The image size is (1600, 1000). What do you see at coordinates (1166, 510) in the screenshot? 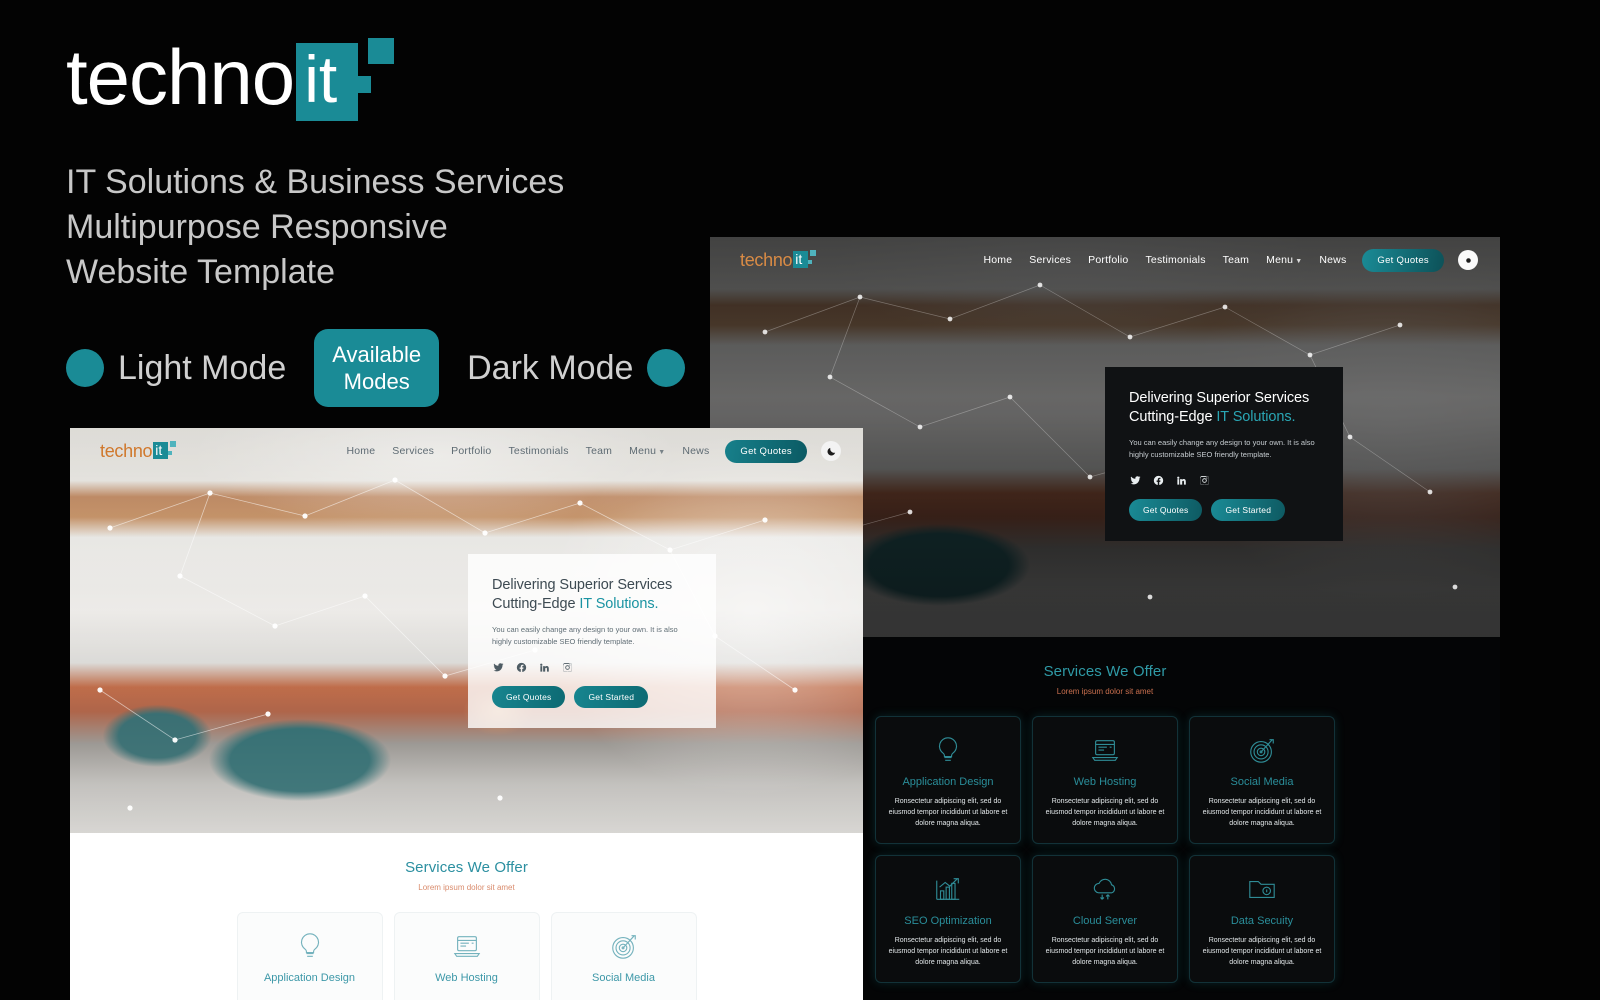
I see `dark-hero-get-quotes-button: Get Quotes` at bounding box center [1166, 510].